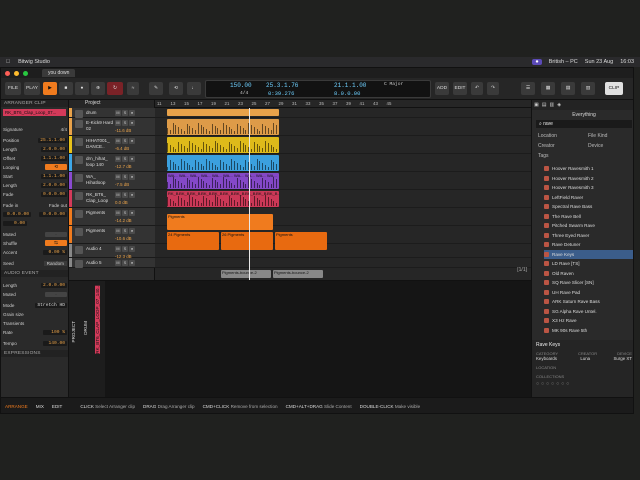  What do you see at coordinates (460, 88) in the screenshot?
I see `edit-button: EDIT` at bounding box center [460, 88].